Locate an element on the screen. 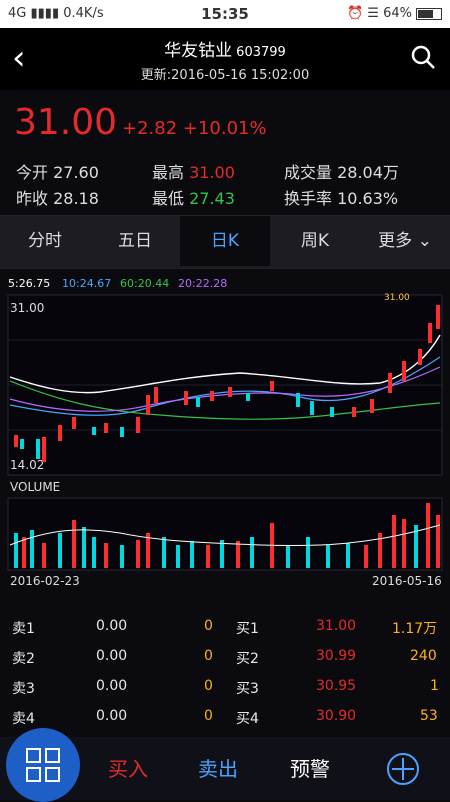 This screenshot has height=802, width=450. battery-status: ⏰ ☰ 64% is located at coordinates (394, 13).